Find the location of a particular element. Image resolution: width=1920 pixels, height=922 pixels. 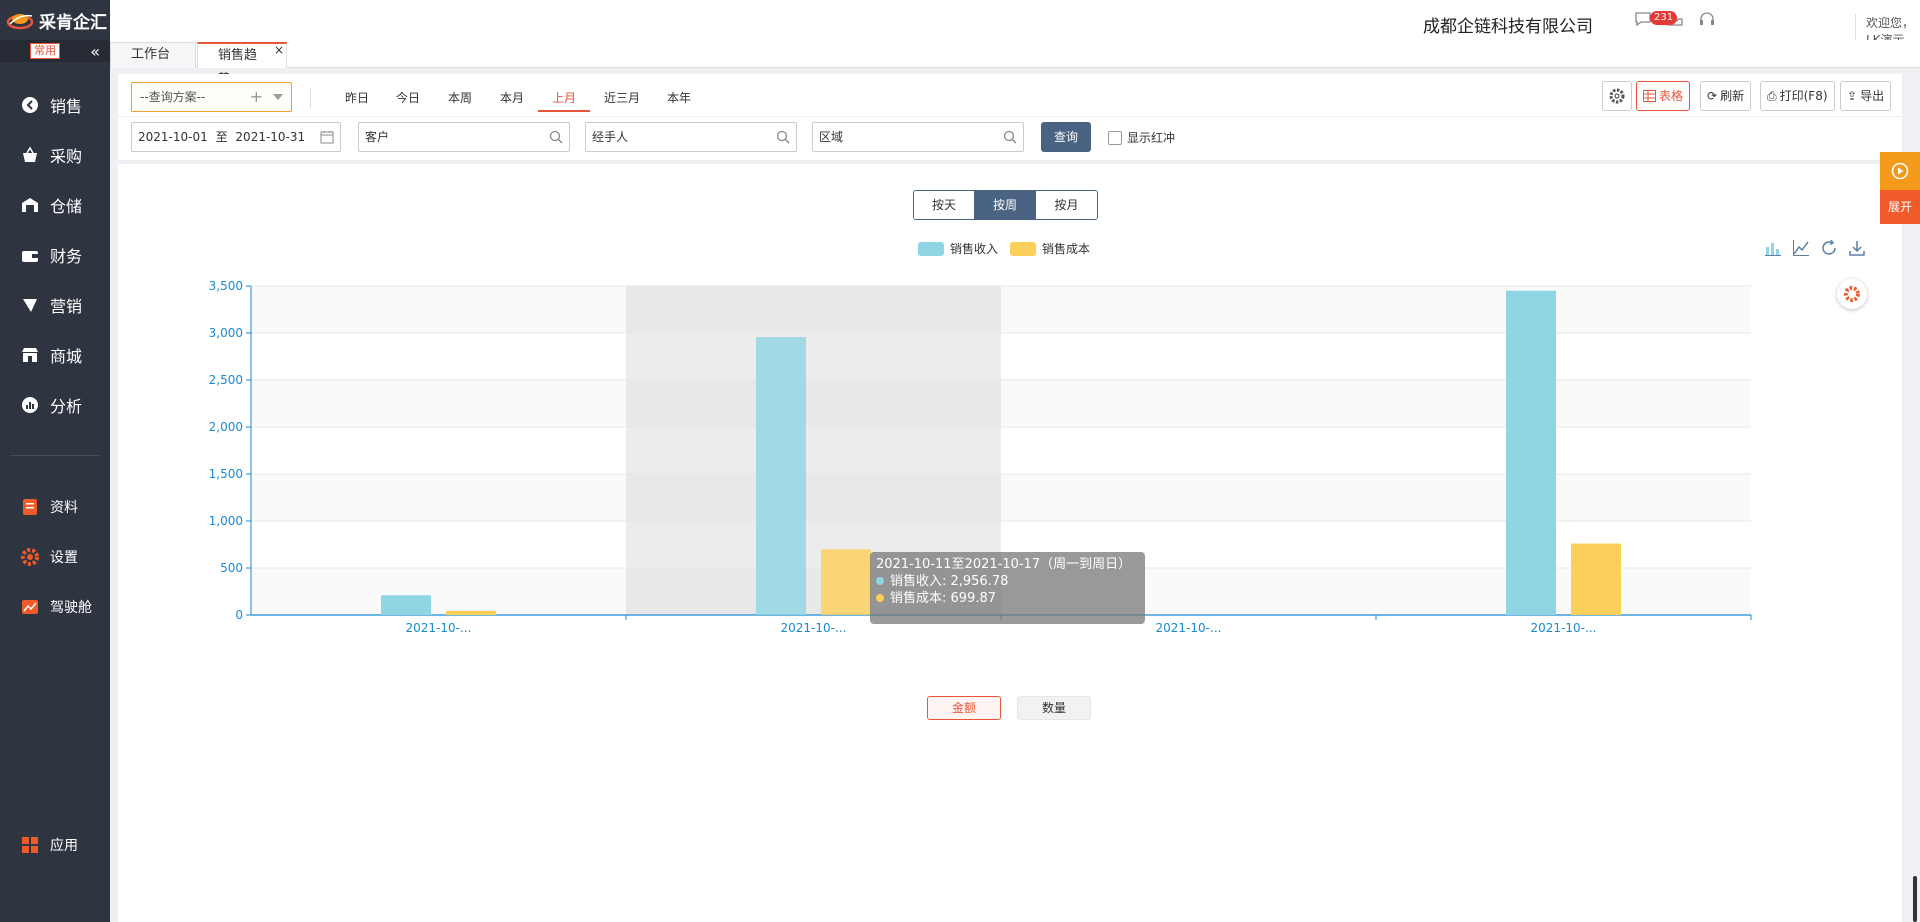

expand-label: 展开 is located at coordinates (1900, 207).